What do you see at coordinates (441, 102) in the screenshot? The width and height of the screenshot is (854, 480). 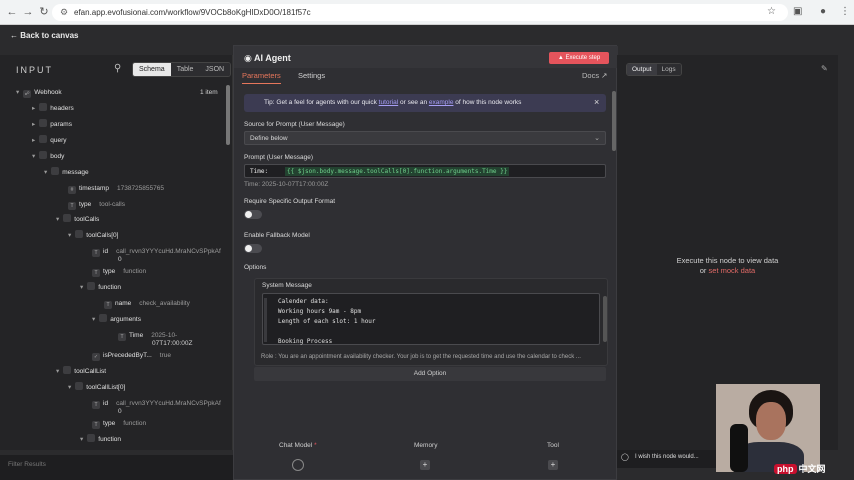 I see `example-link: example` at bounding box center [441, 102].